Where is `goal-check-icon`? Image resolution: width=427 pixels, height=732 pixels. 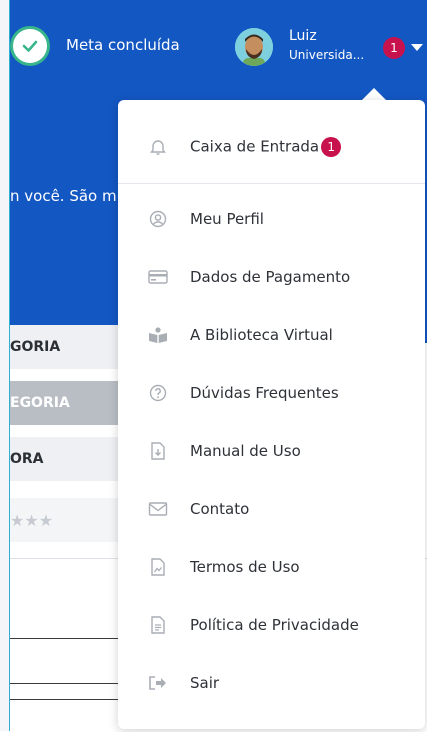 goal-check-icon is located at coordinates (30, 46).